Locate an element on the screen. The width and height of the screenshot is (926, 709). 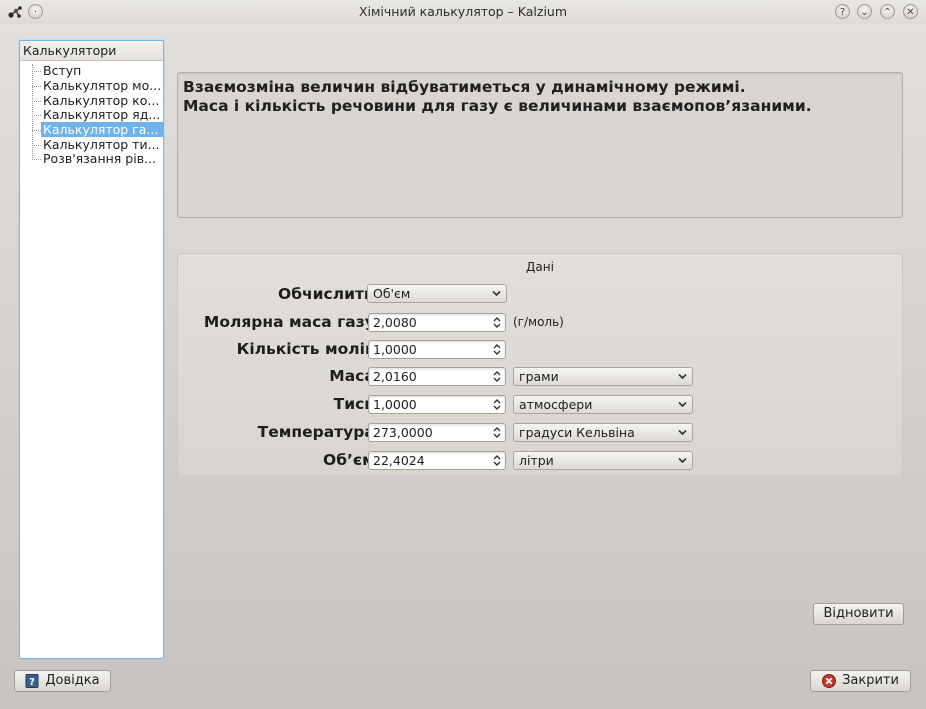
close-button-label: Закрити is located at coordinates (870, 680).